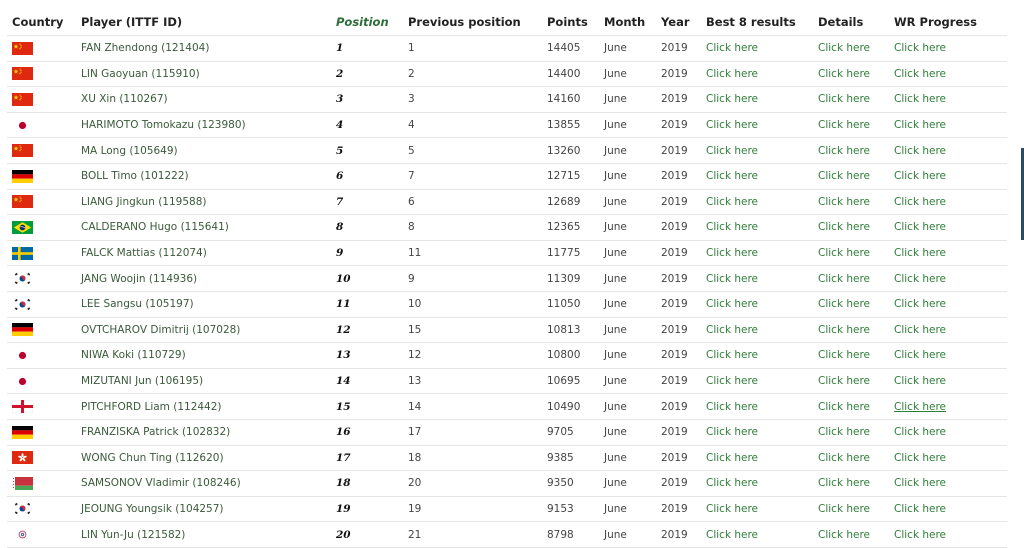 The image size is (1024, 548). Describe the element at coordinates (22, 304) in the screenshot. I see `flag-korea-icon` at that location.